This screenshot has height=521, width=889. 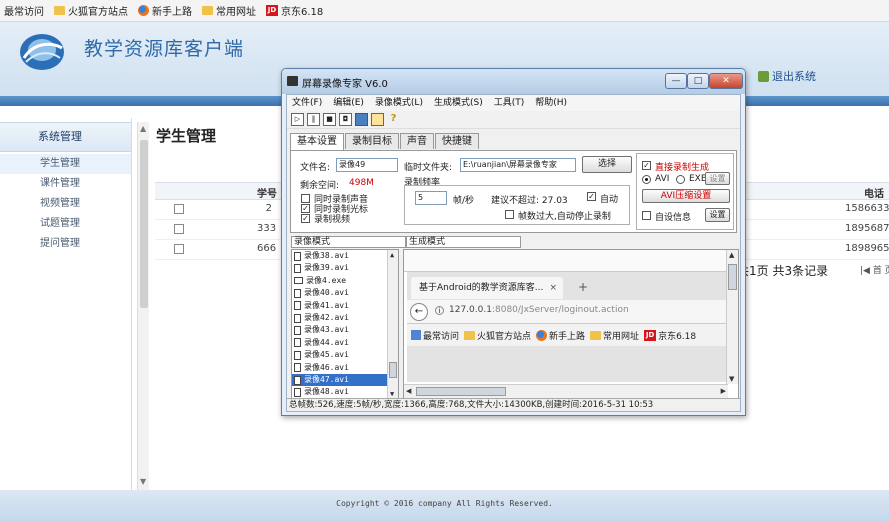 What do you see at coordinates (717, 178) in the screenshot?
I see `format-settings-button: 设置` at bounding box center [717, 178].